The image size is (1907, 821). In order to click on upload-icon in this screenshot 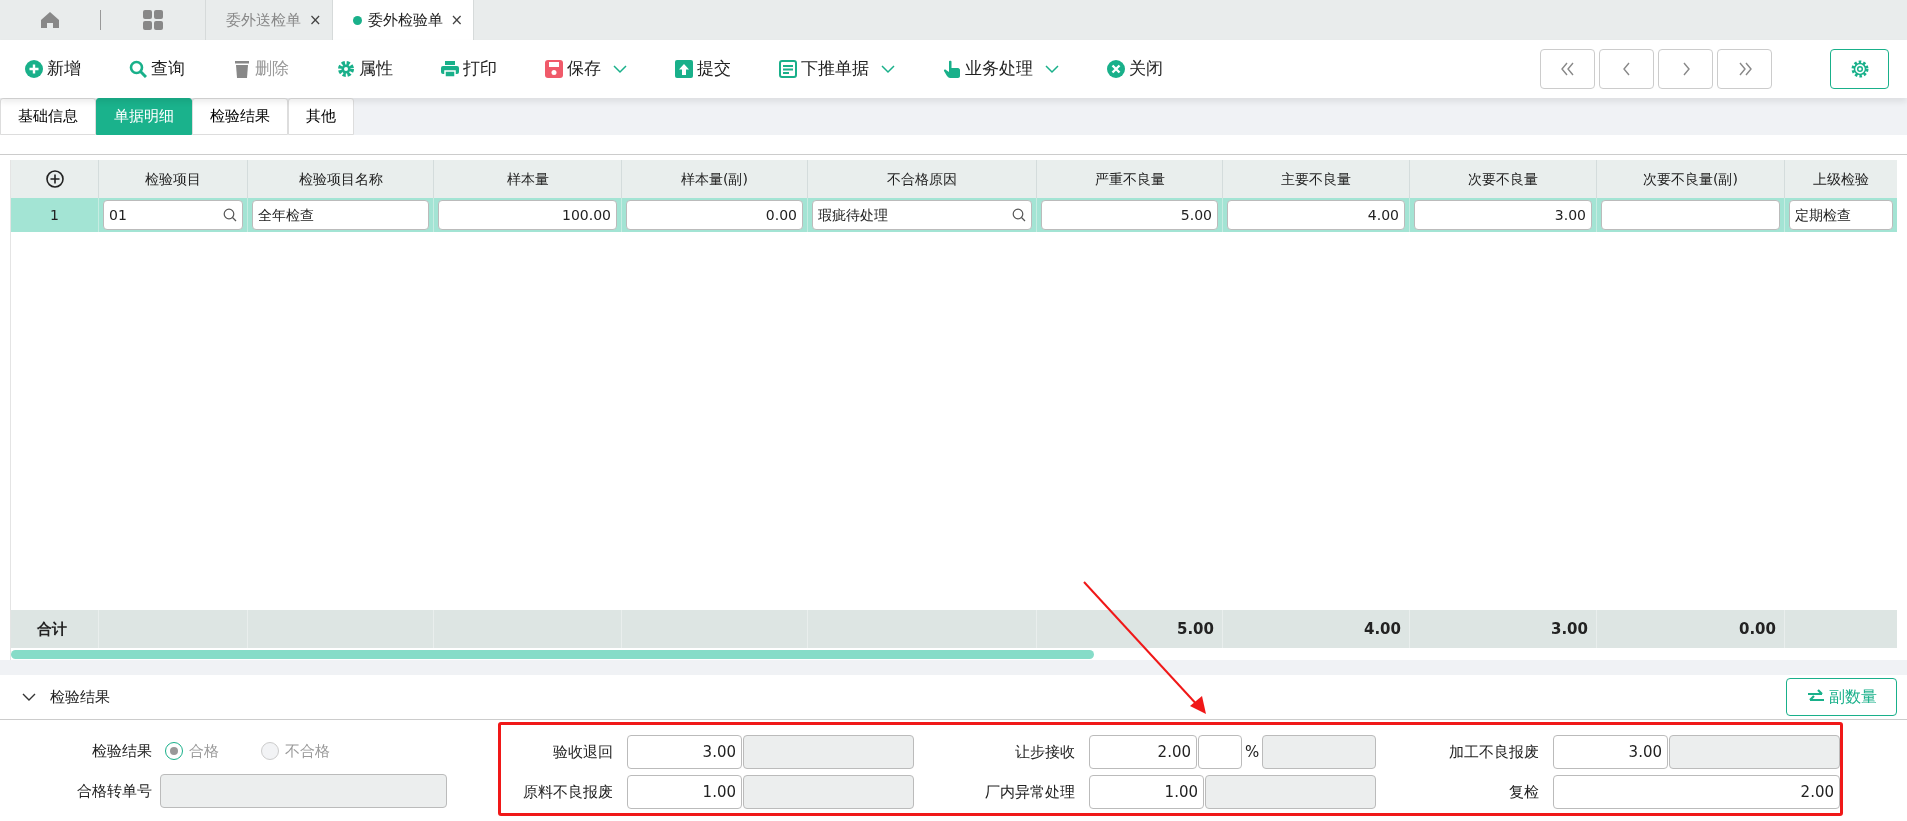, I will do `click(684, 69)`.